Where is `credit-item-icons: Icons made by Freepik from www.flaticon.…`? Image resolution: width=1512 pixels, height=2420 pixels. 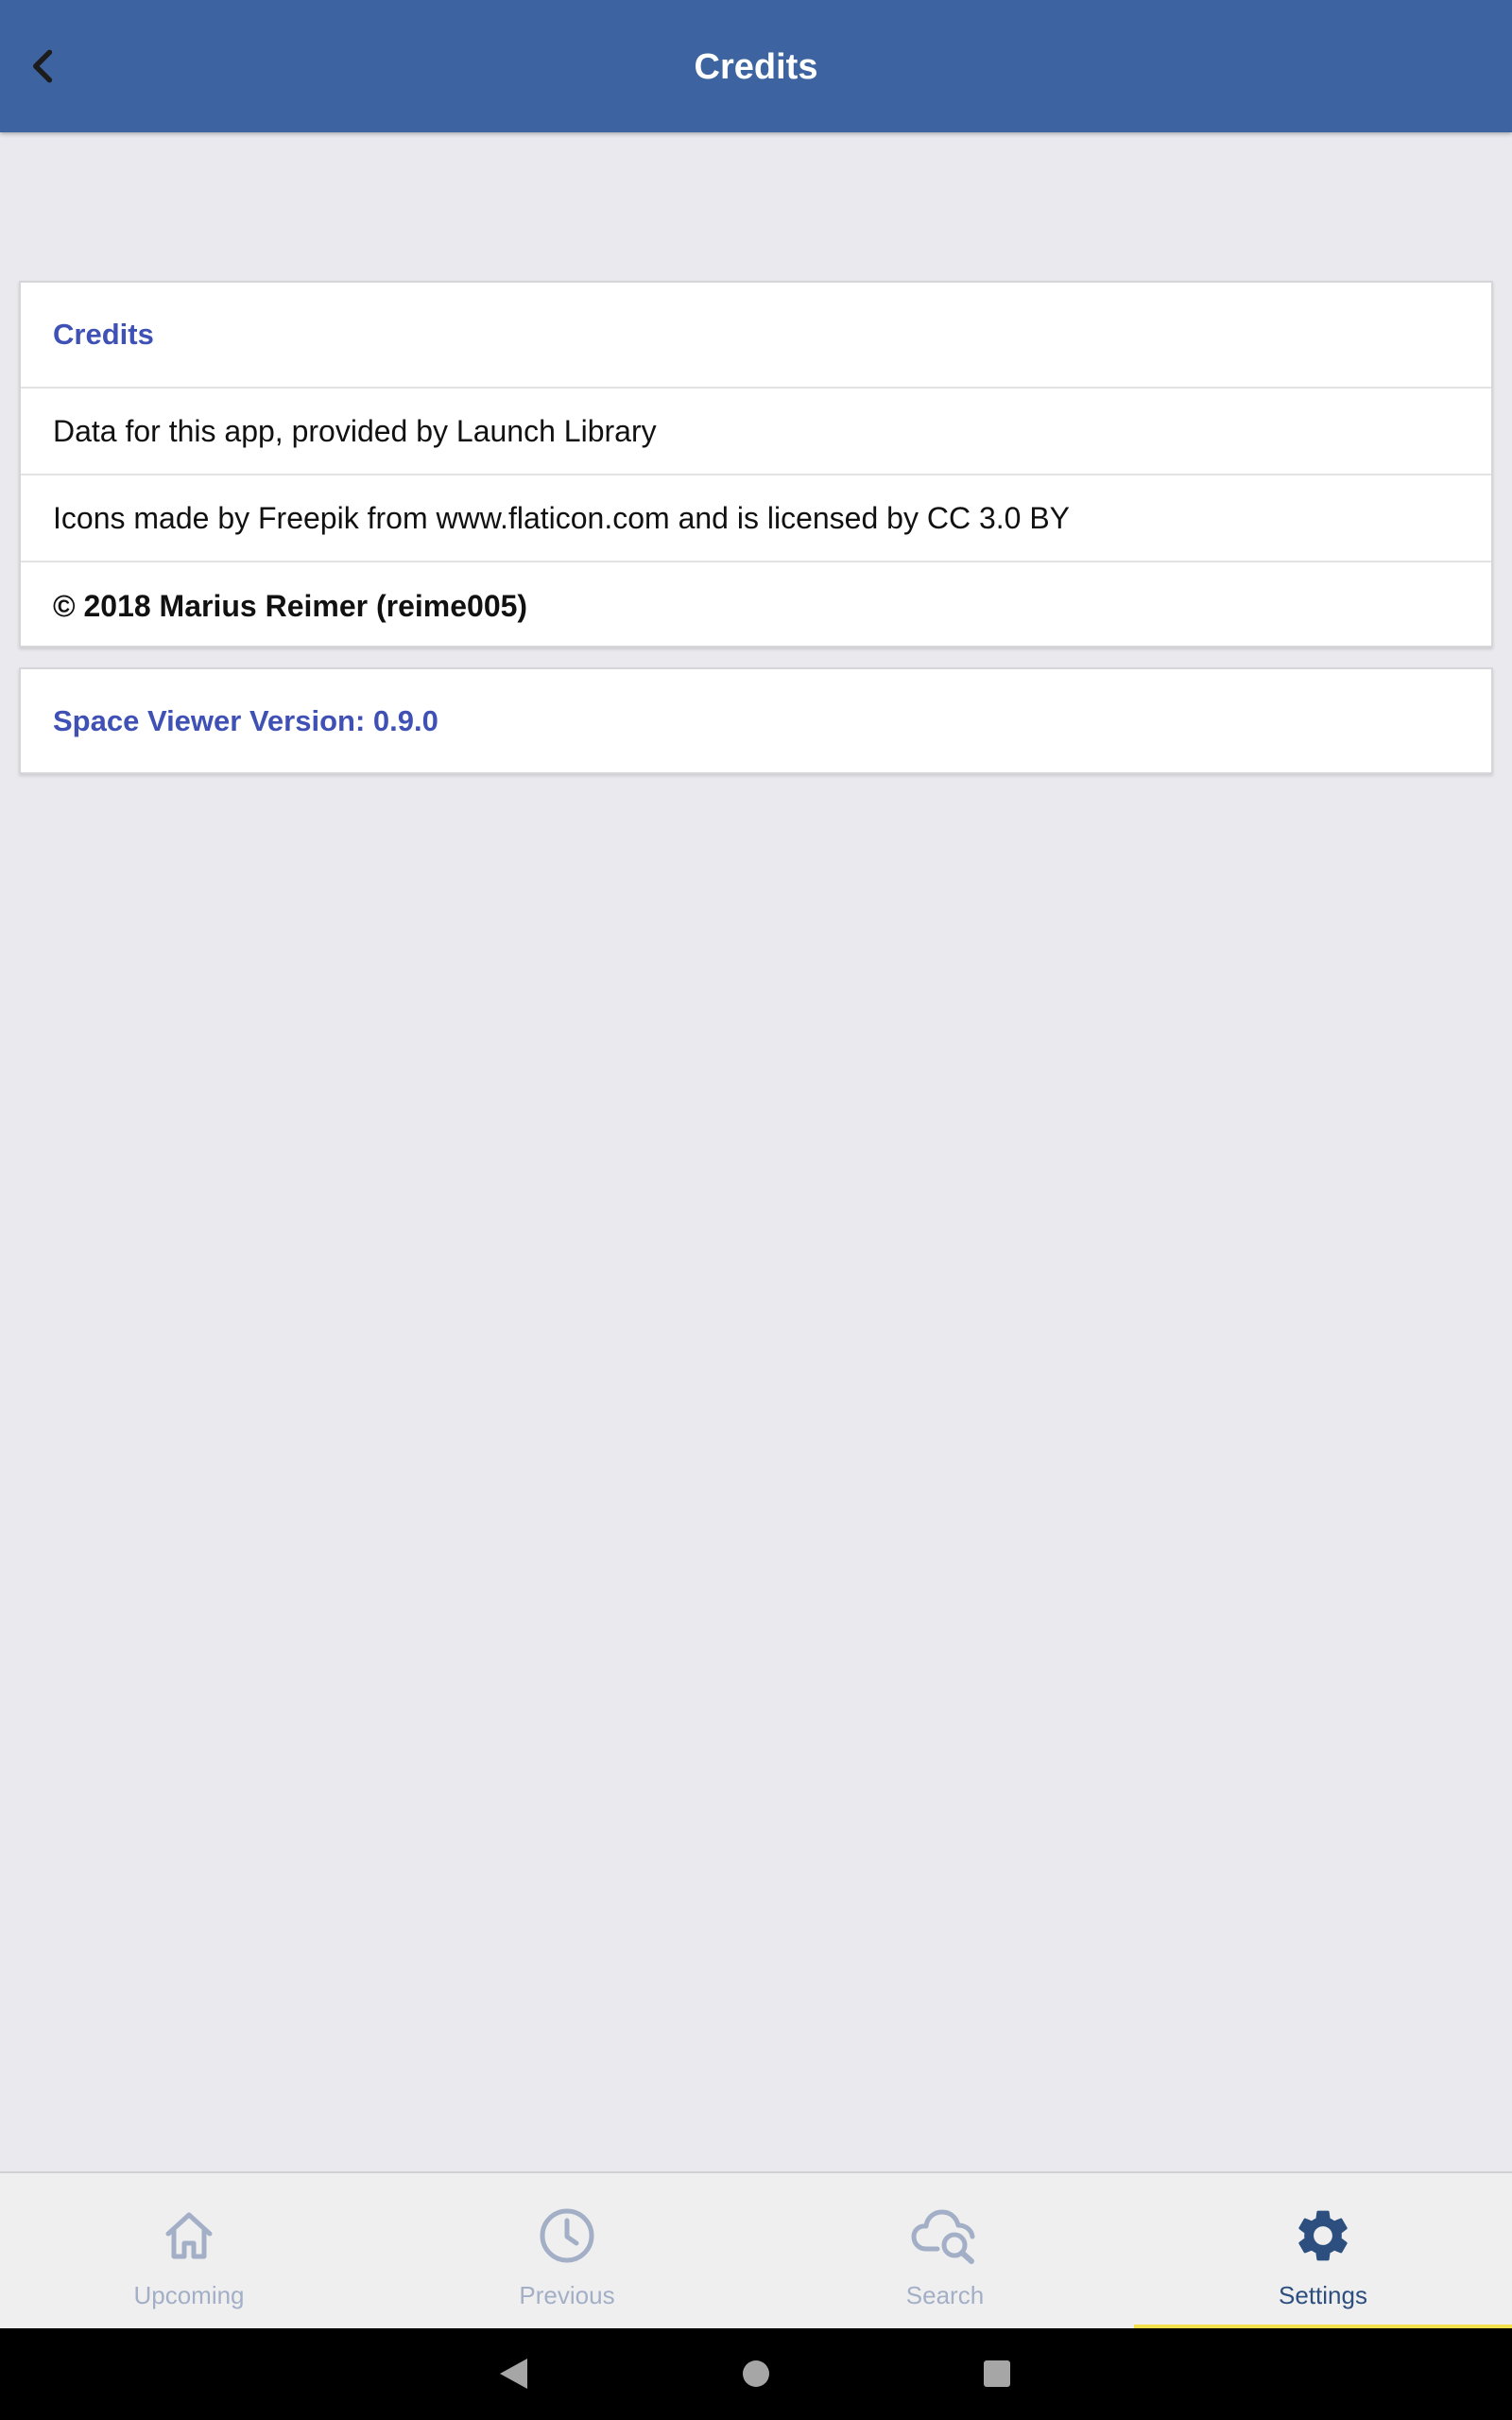 credit-item-icons: Icons made by Freepik from www.flaticon.… is located at coordinates (756, 518).